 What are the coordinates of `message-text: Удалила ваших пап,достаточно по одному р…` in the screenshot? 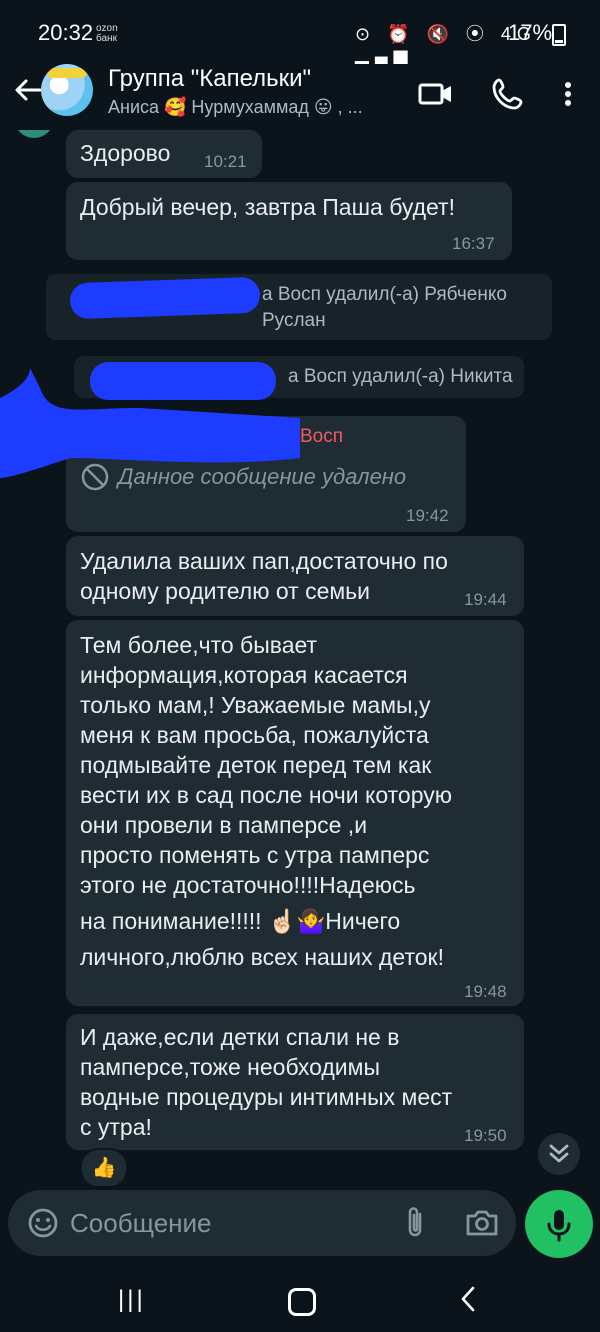 It's located at (264, 576).